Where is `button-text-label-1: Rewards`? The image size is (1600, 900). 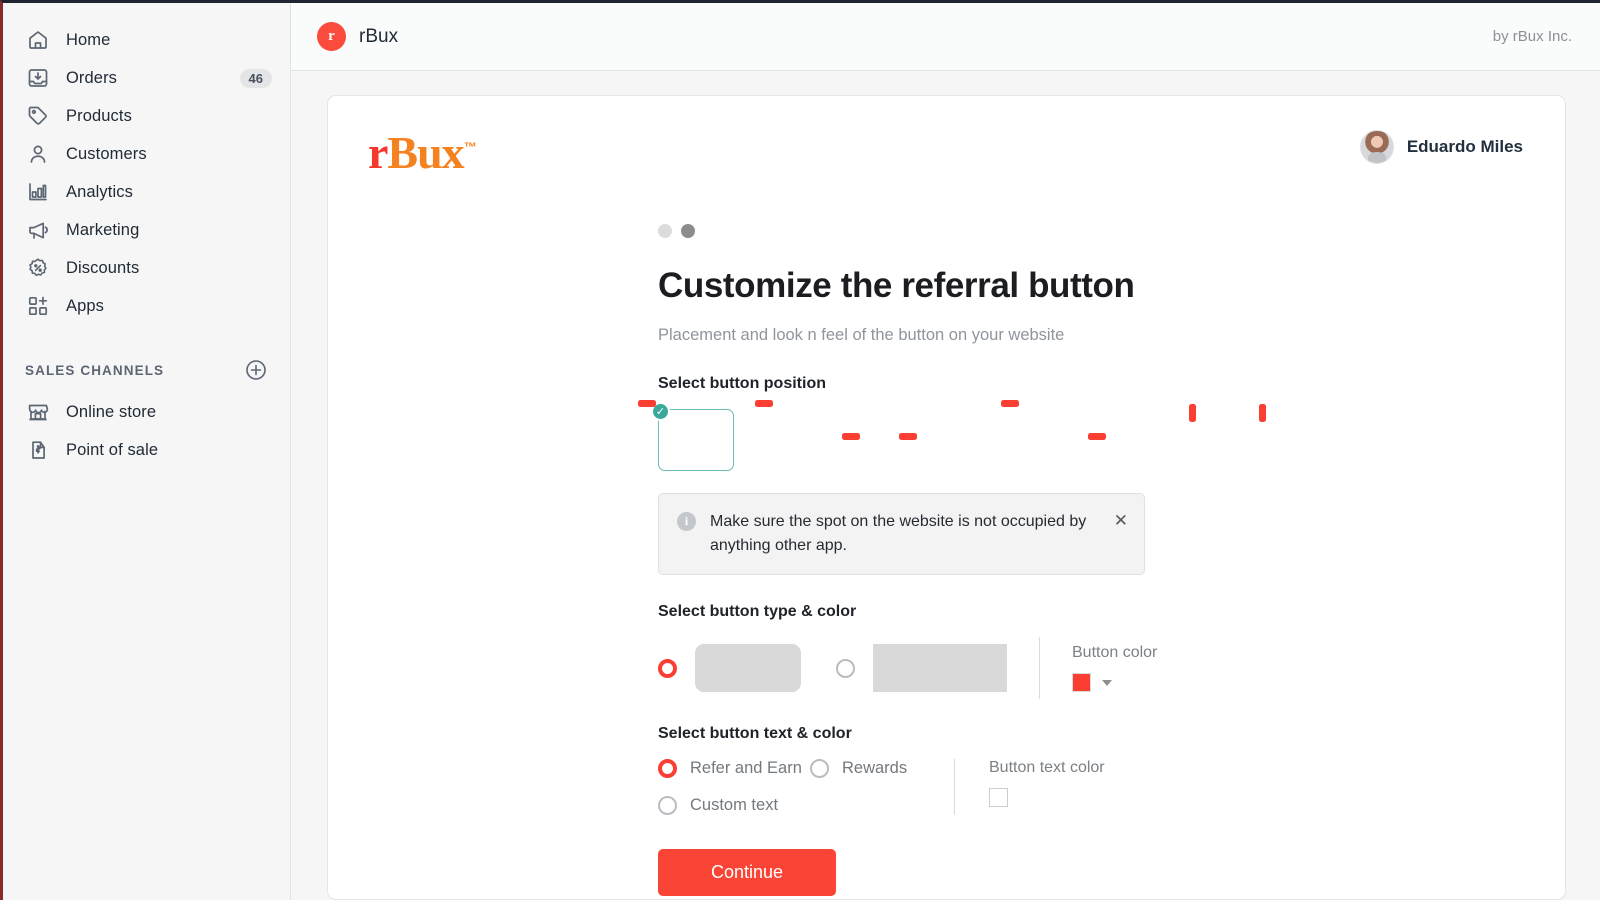 button-text-label-1: Rewards is located at coordinates (875, 768).